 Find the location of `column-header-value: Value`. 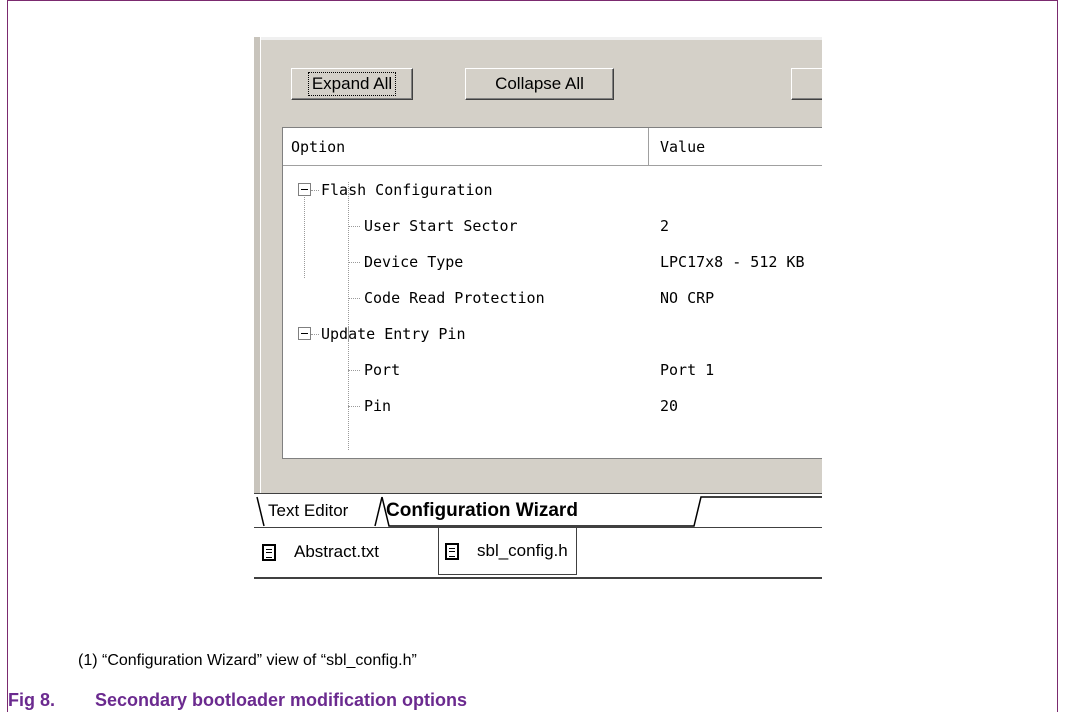

column-header-value: Value is located at coordinates (682, 146).